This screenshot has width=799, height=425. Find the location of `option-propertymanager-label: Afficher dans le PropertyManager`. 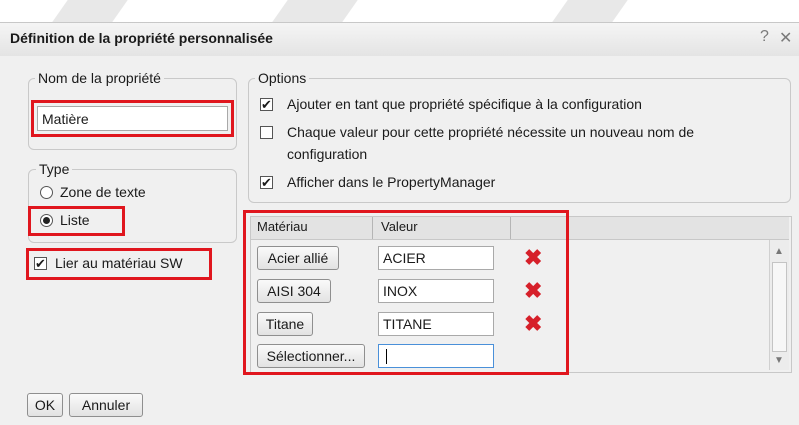

option-propertymanager-label: Afficher dans le PropertyManager is located at coordinates (391, 182).